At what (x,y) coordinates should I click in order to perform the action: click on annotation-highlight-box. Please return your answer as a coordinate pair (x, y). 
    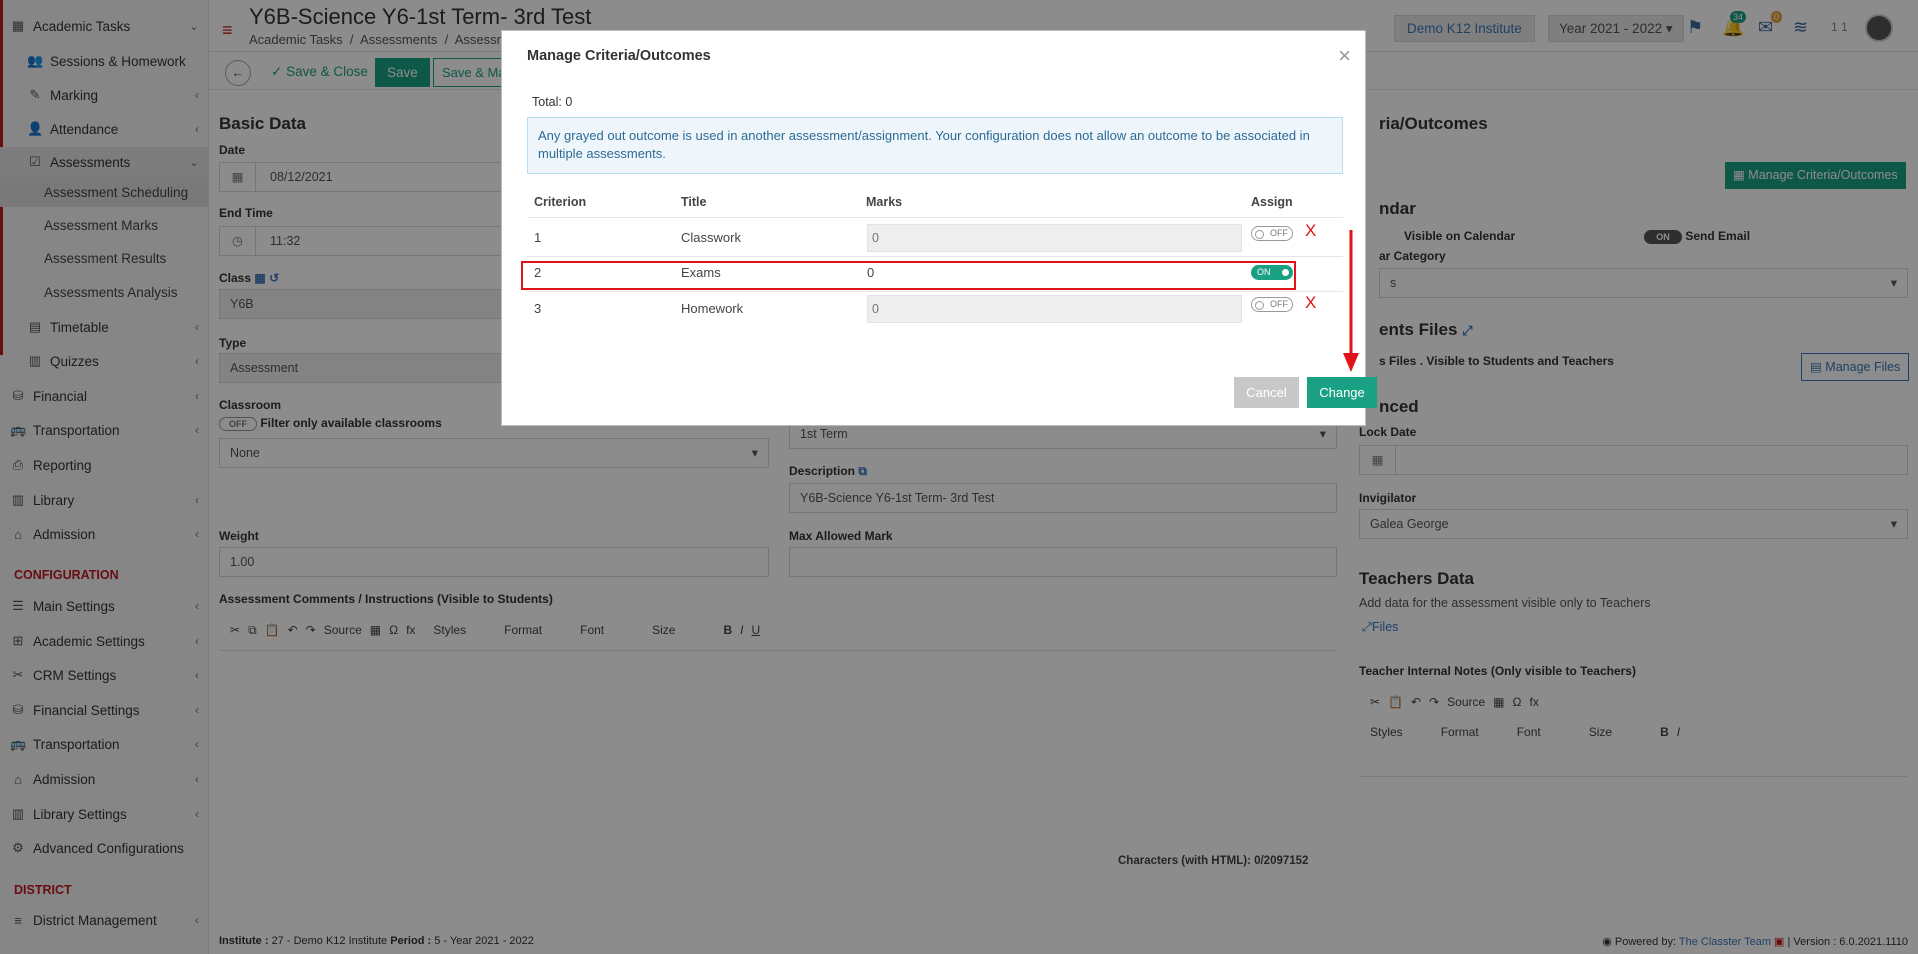
    Looking at the image, I should click on (908, 275).